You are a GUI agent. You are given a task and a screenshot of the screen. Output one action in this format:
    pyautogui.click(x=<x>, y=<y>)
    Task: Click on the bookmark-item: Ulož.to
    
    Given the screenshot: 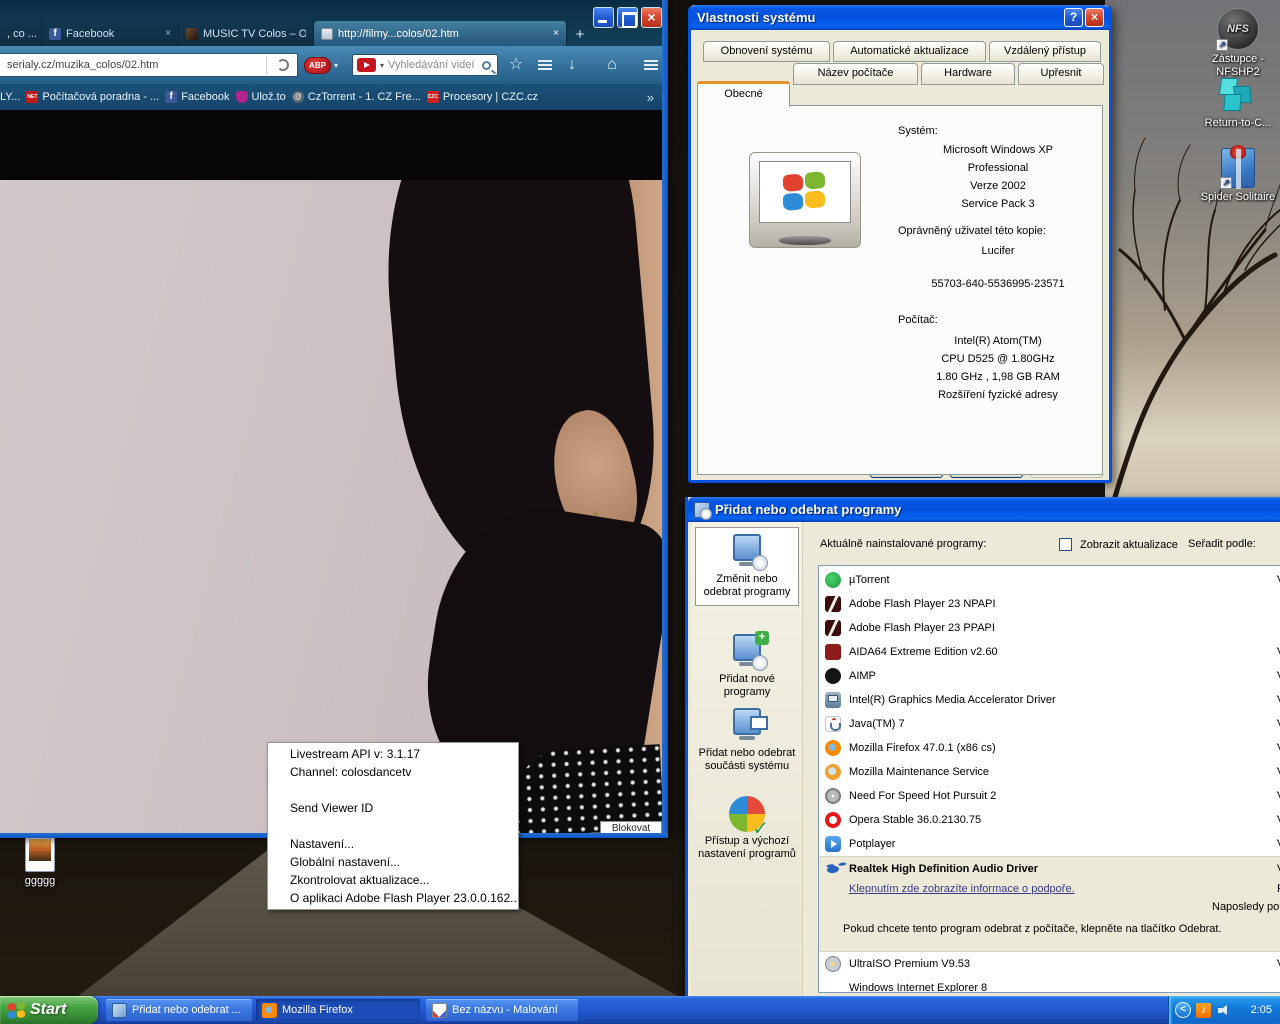 What is the action you would take?
    pyautogui.click(x=260, y=97)
    